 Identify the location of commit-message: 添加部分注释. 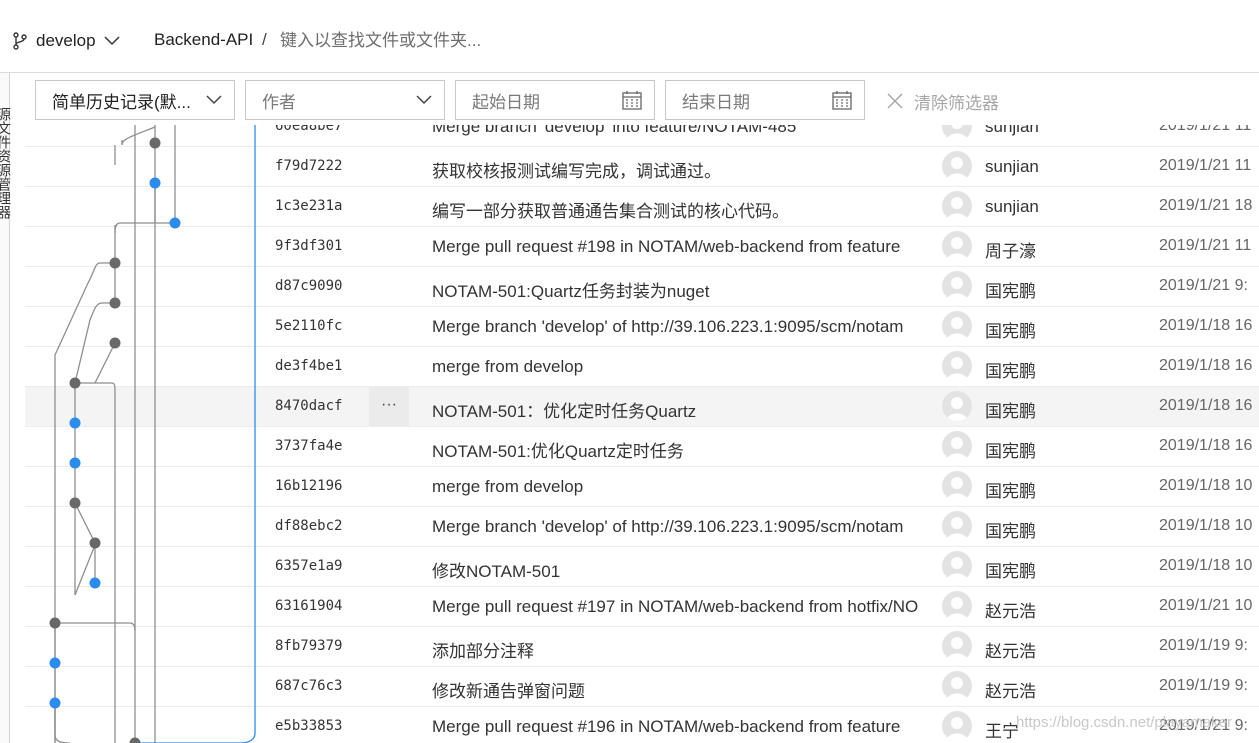
(679, 649).